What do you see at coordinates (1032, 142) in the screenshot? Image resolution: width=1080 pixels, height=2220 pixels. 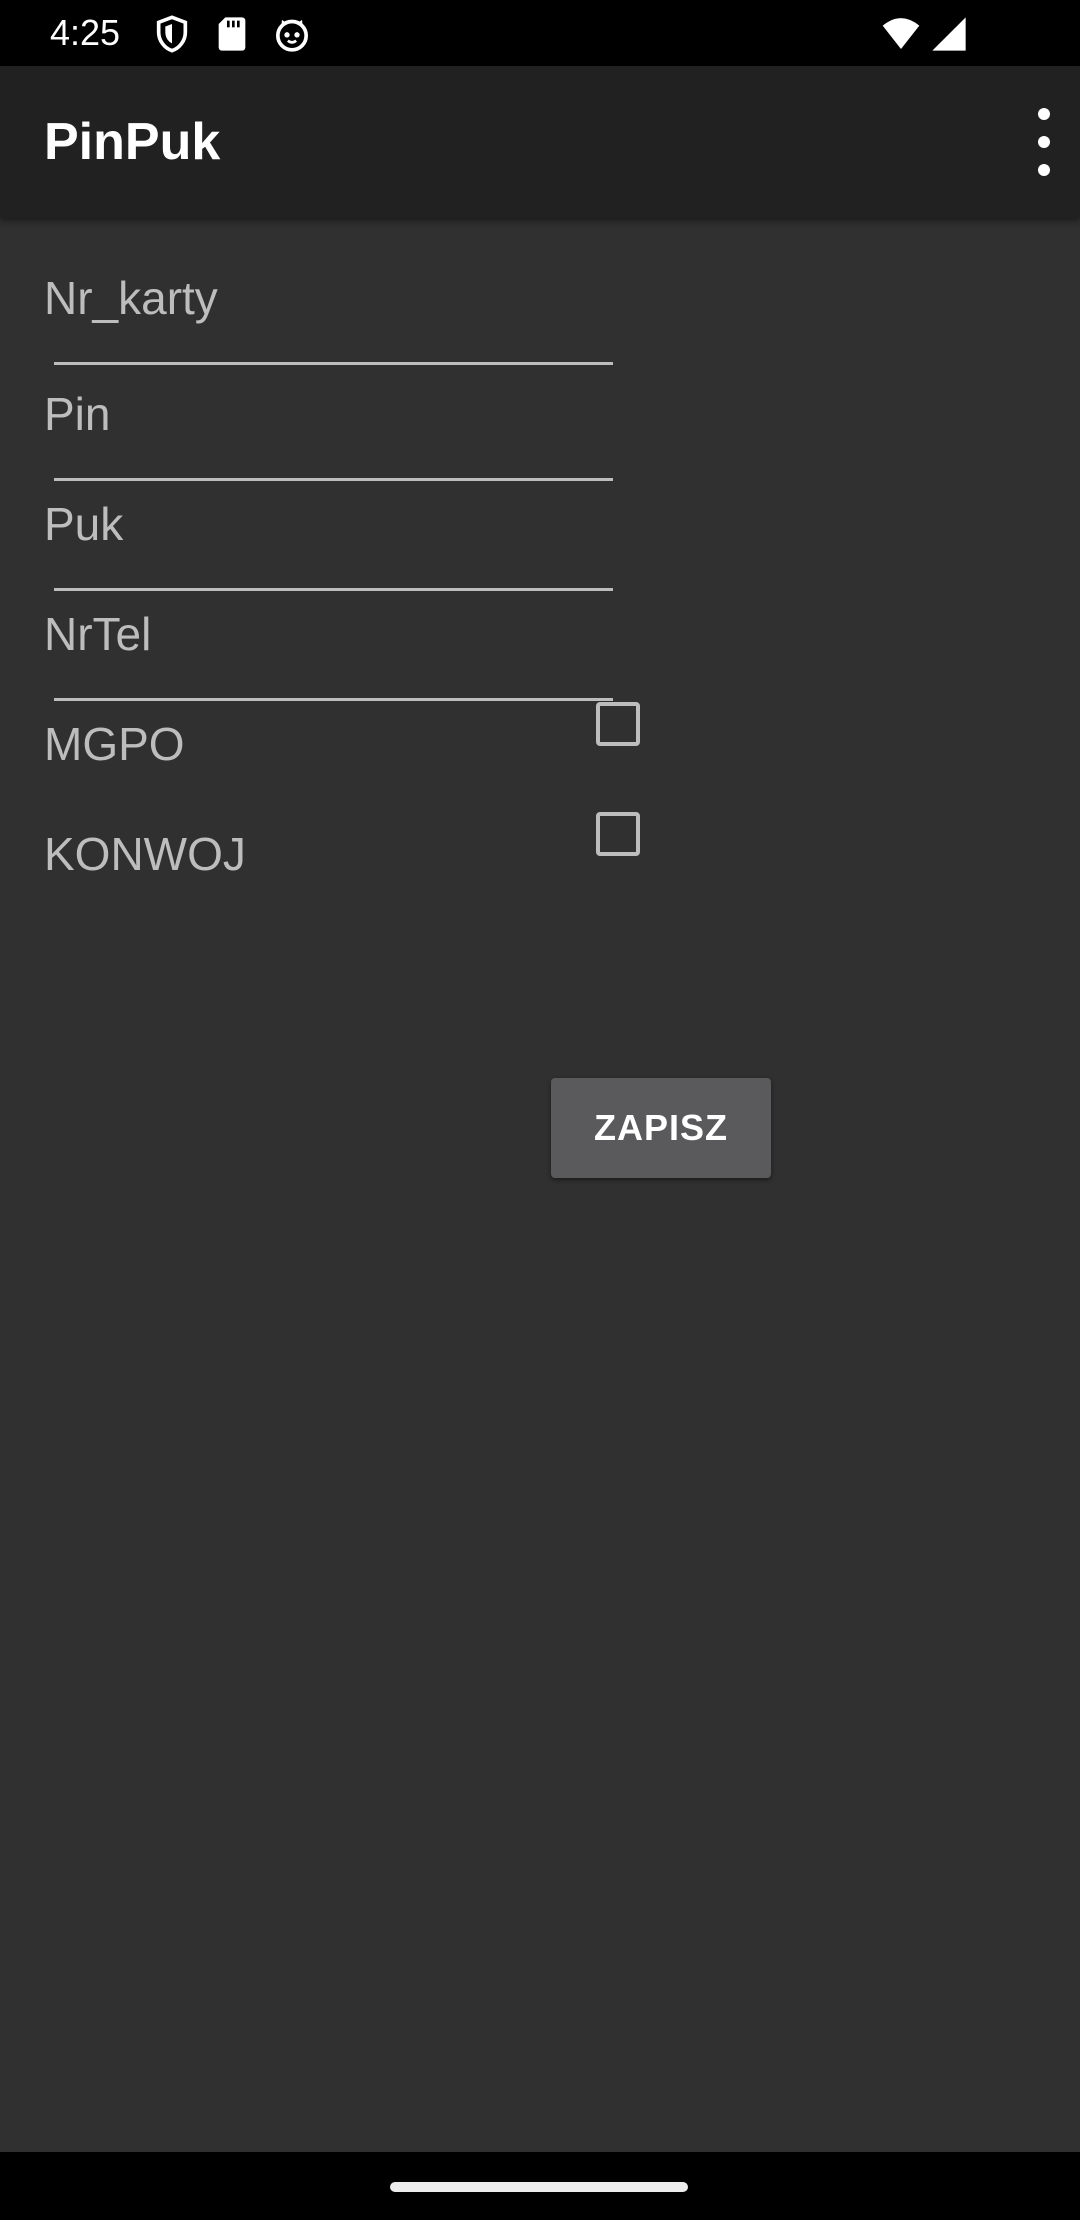 I see `more-options-button` at bounding box center [1032, 142].